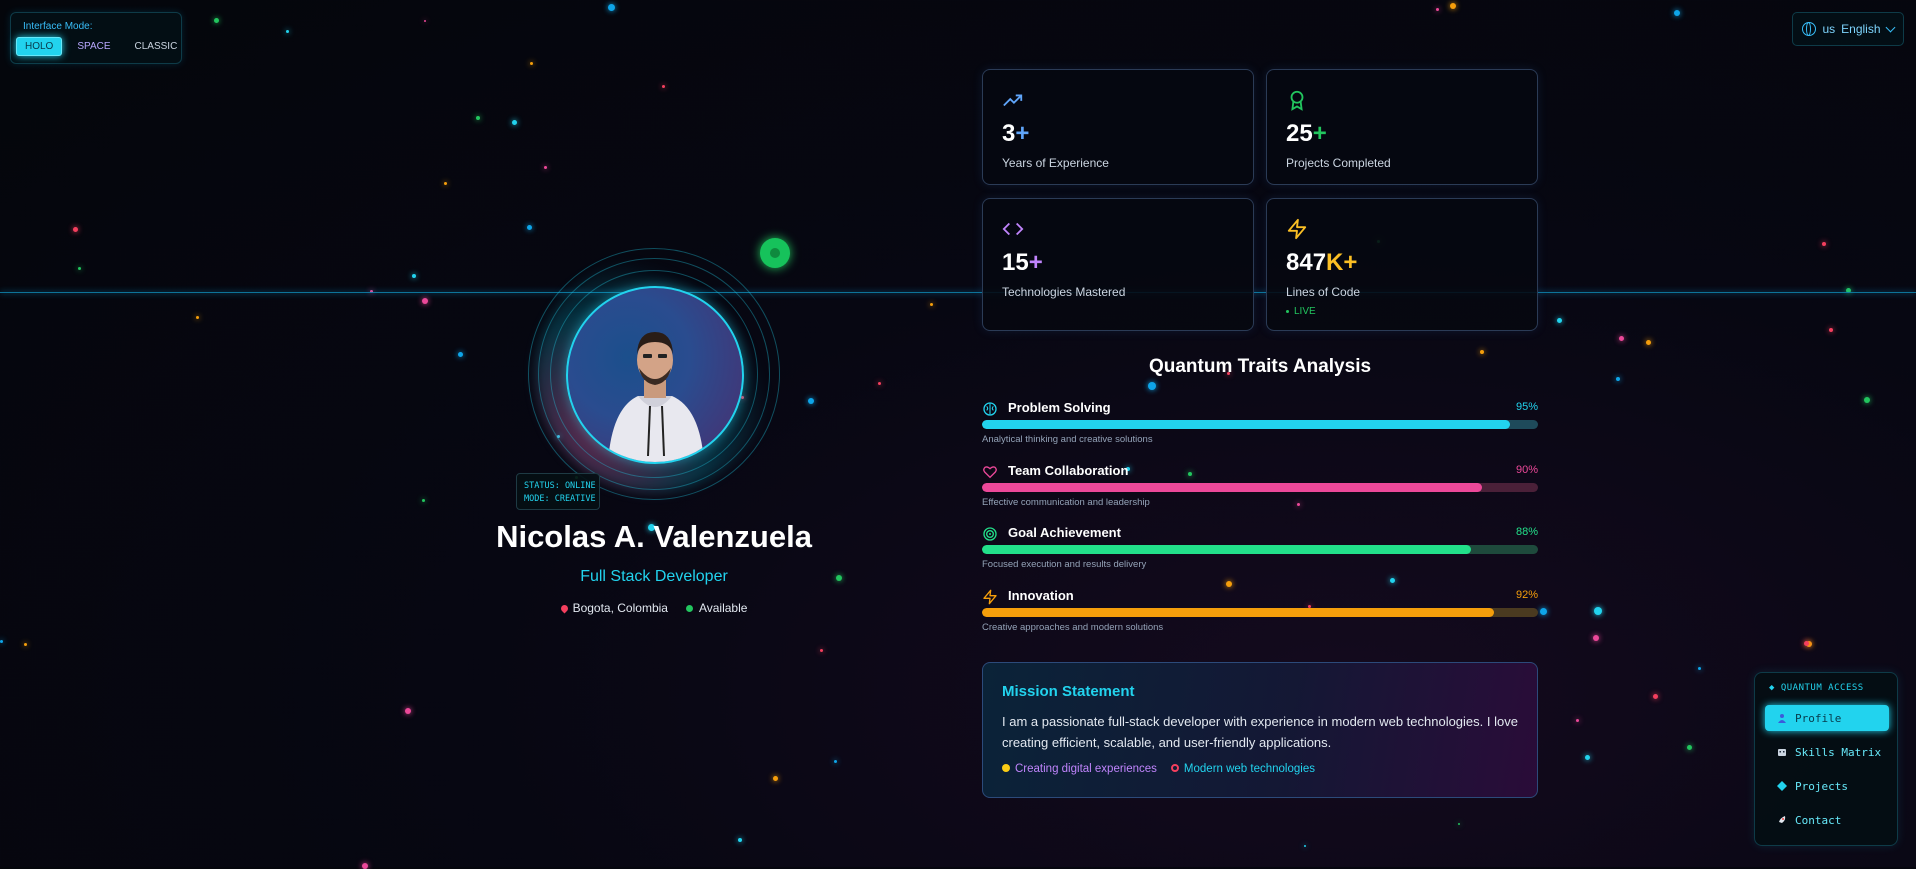 This screenshot has height=869, width=1916. I want to click on mode-classic-button: CLASSIC, so click(156, 46).